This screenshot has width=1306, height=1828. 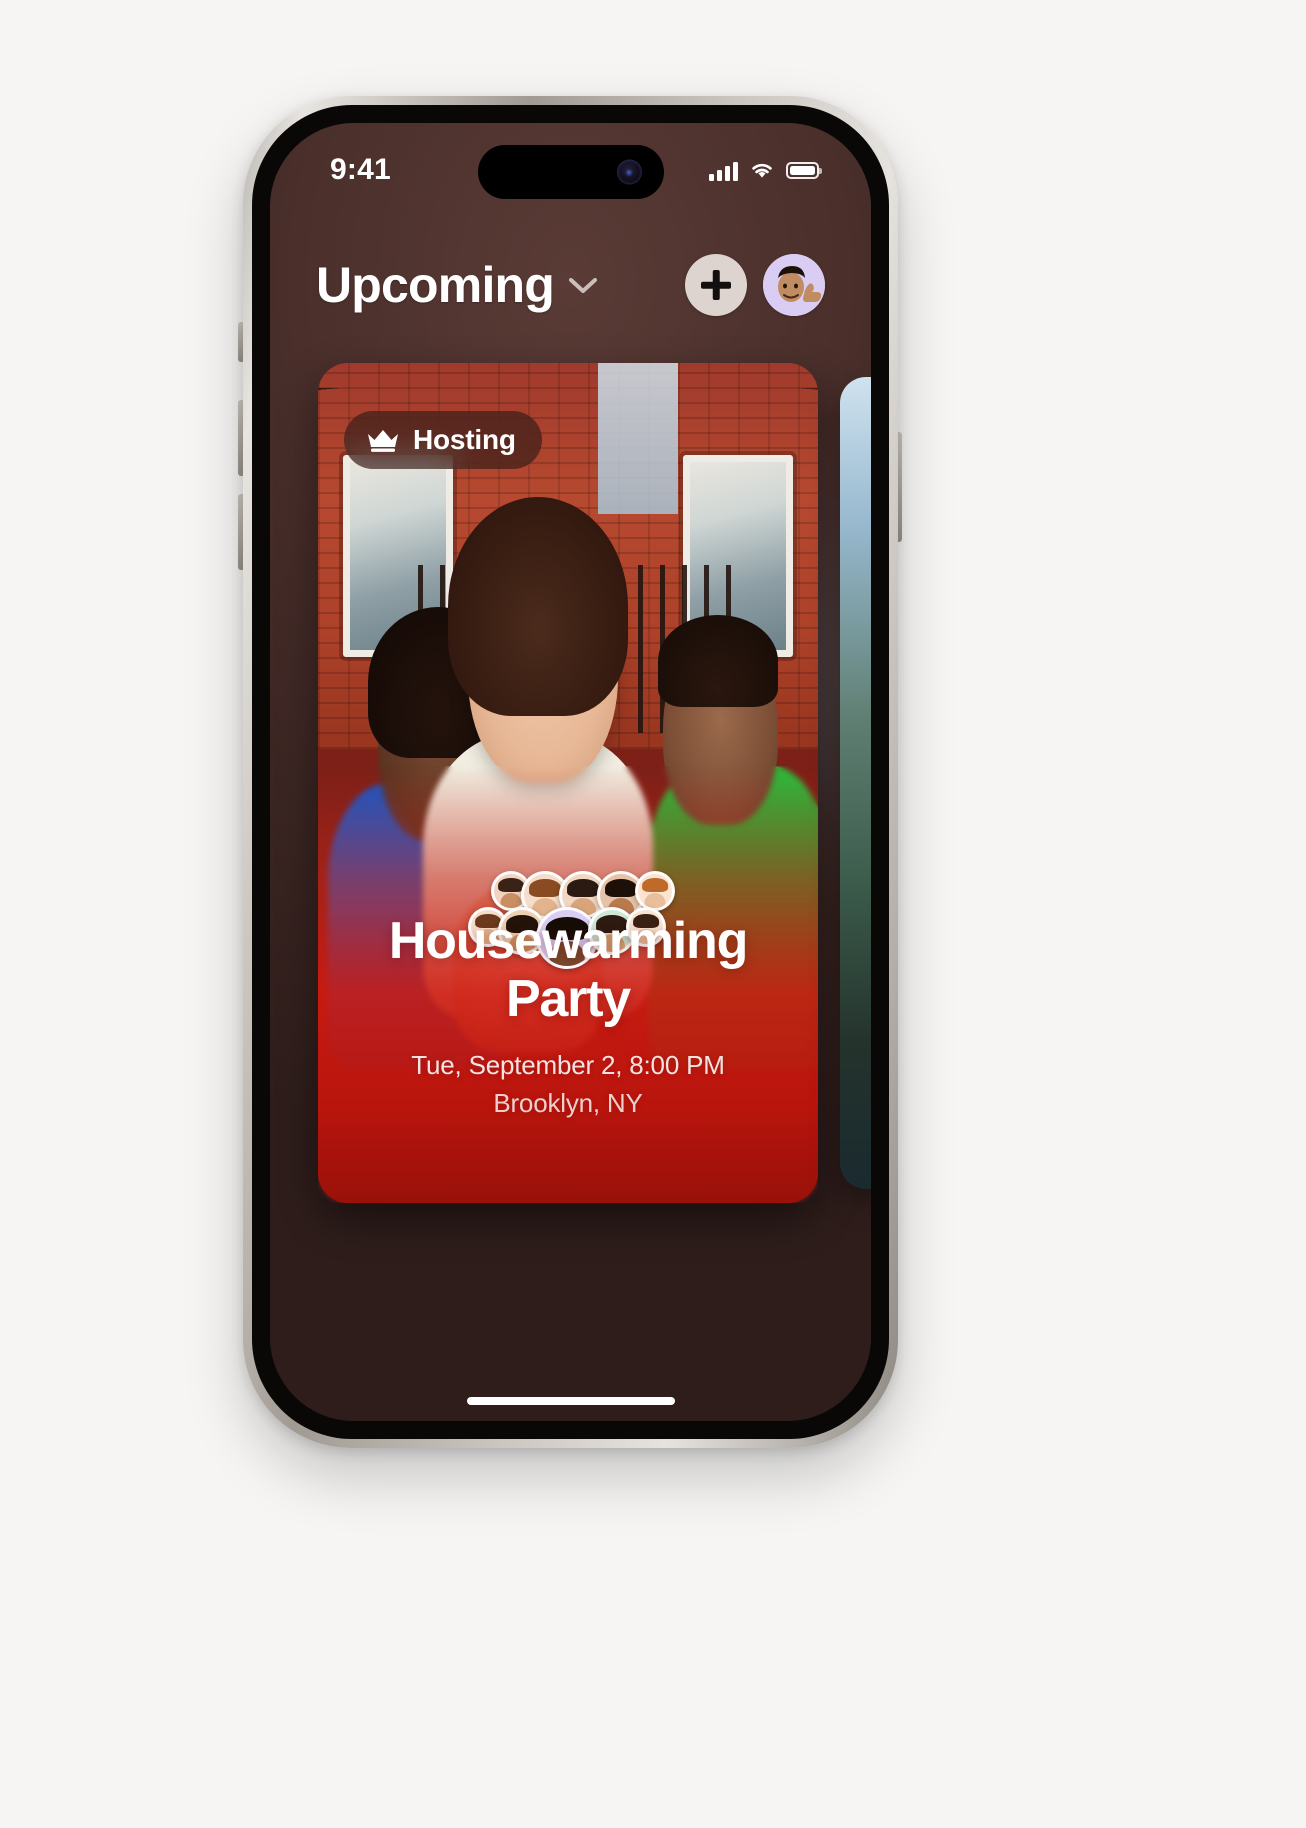 I want to click on status-badge-label: Hosting, so click(x=464, y=439).